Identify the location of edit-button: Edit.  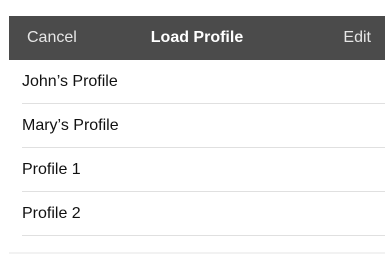
(357, 38).